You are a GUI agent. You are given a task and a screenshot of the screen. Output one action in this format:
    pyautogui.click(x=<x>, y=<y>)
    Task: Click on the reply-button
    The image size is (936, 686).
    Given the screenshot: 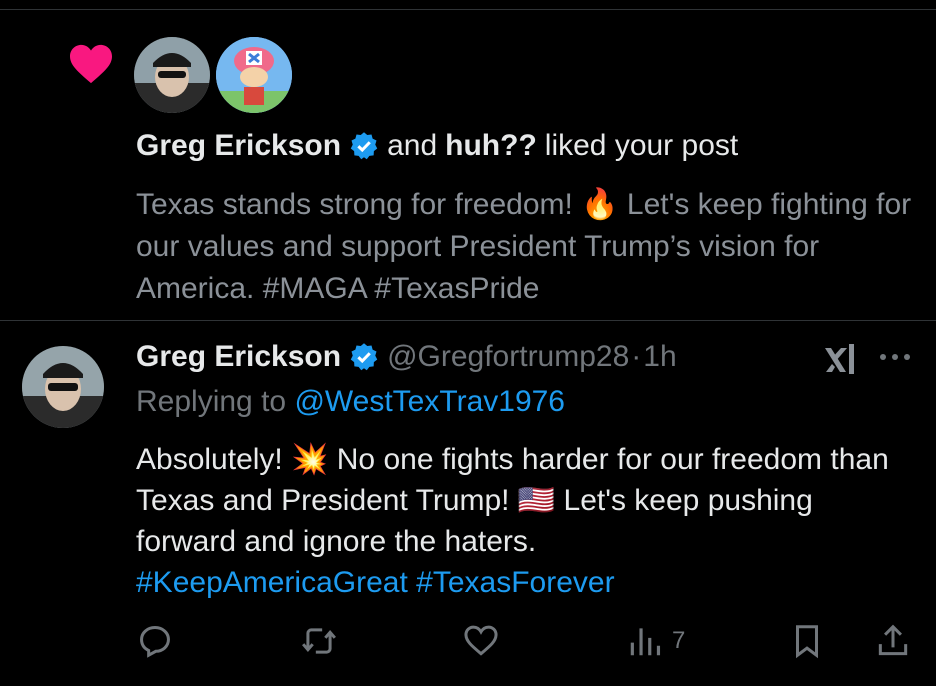 What is the action you would take?
    pyautogui.click(x=155, y=641)
    